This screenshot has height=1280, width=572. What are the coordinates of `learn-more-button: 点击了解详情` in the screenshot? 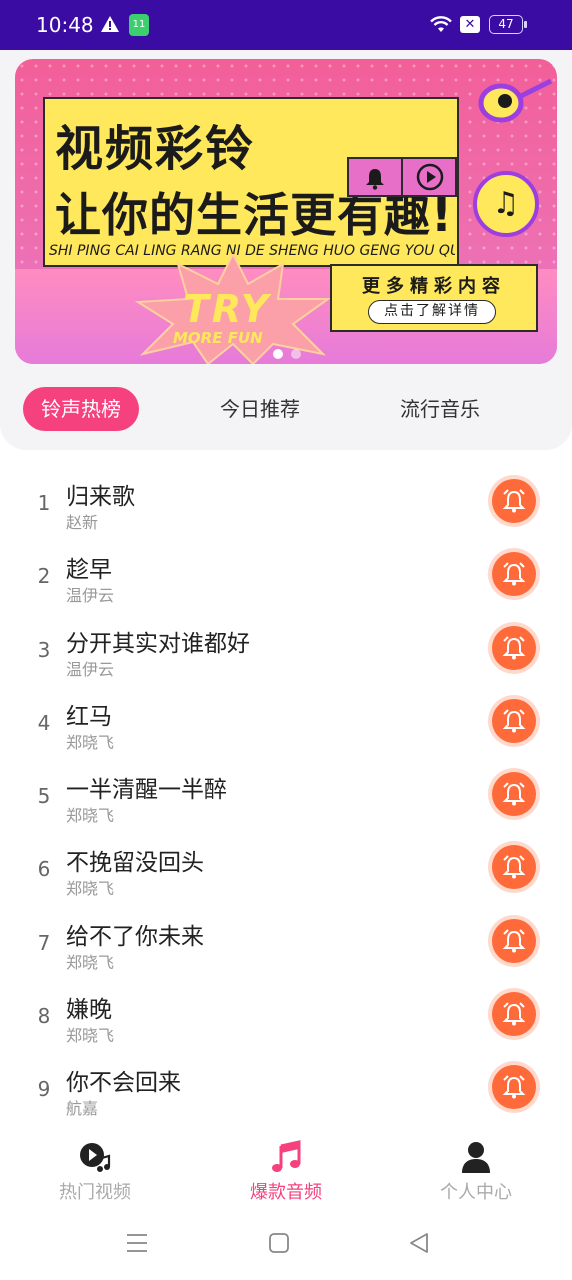 It's located at (432, 312).